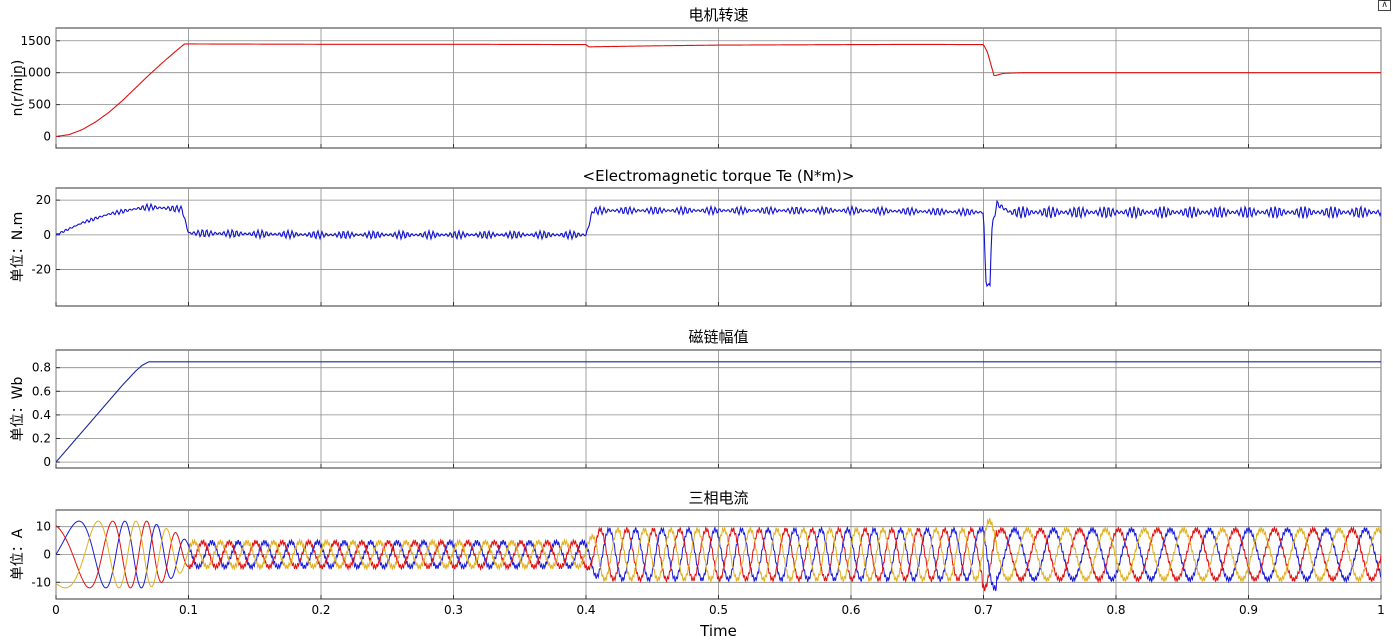 The width and height of the screenshot is (1393, 644). What do you see at coordinates (41, 415) in the screenshot?
I see `y-tick-label: 0.4` at bounding box center [41, 415].